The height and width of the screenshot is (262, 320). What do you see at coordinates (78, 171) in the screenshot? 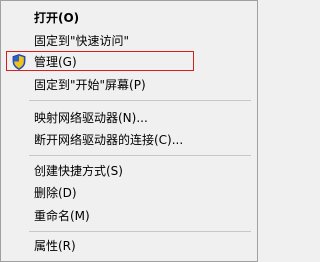
I see `menu-item-label: 创建快捷方式(S)` at bounding box center [78, 171].